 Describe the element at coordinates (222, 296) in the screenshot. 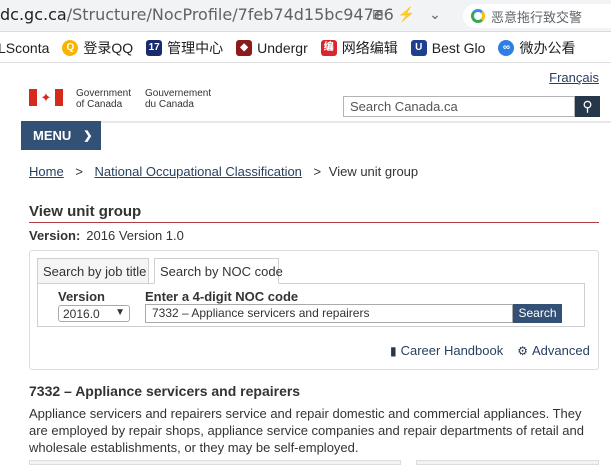

I see `code-field-label: Enter a 4-digit NOC code` at that location.